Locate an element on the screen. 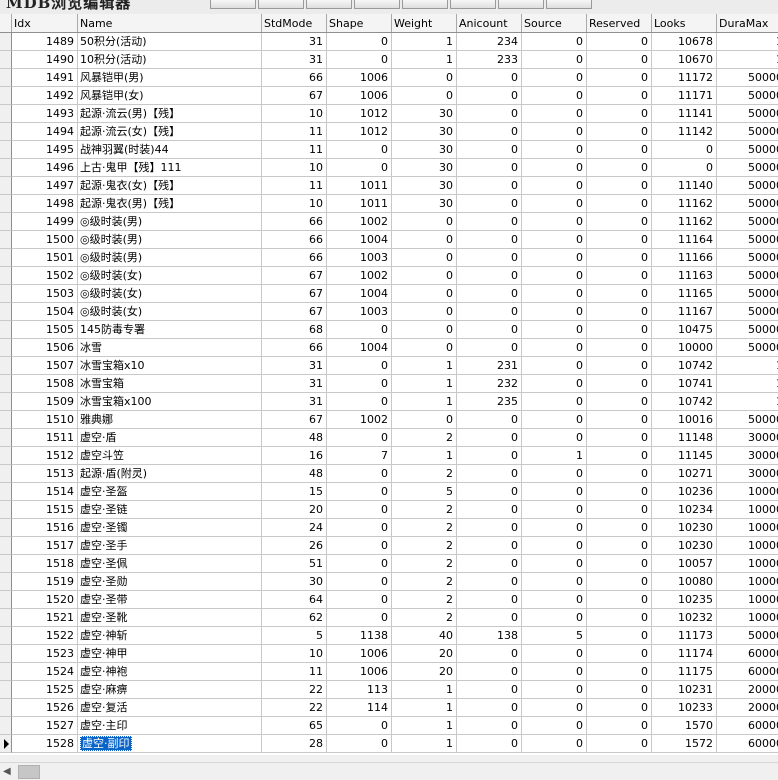  table-row: 1513起源·盾(附灵)48020001027130000 is located at coordinates (389, 474).